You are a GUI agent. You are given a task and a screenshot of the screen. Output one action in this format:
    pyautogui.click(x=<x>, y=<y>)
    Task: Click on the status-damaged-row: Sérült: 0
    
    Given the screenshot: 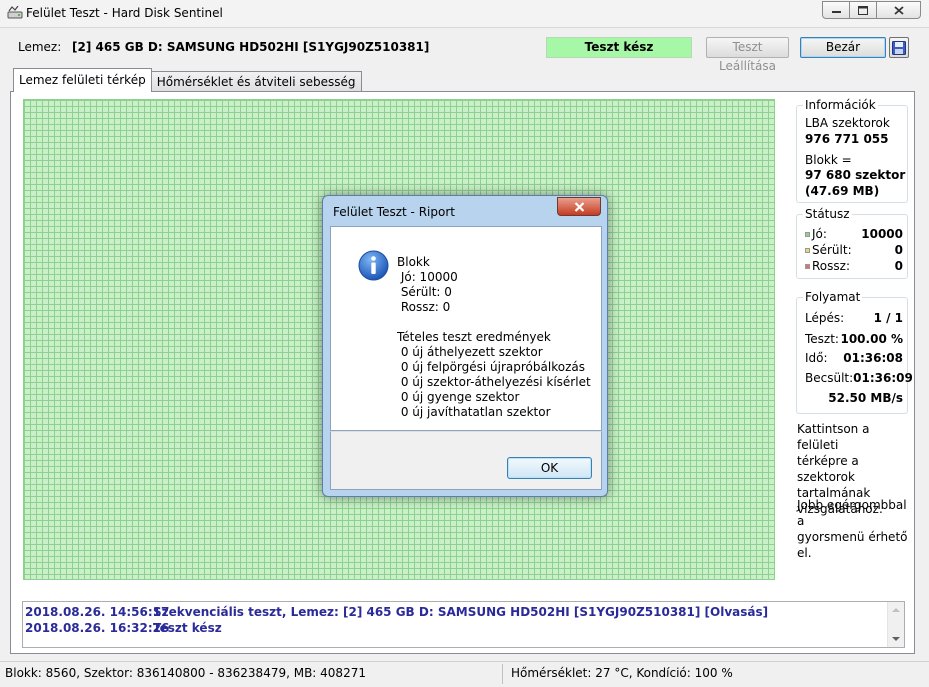 What is the action you would take?
    pyautogui.click(x=854, y=250)
    